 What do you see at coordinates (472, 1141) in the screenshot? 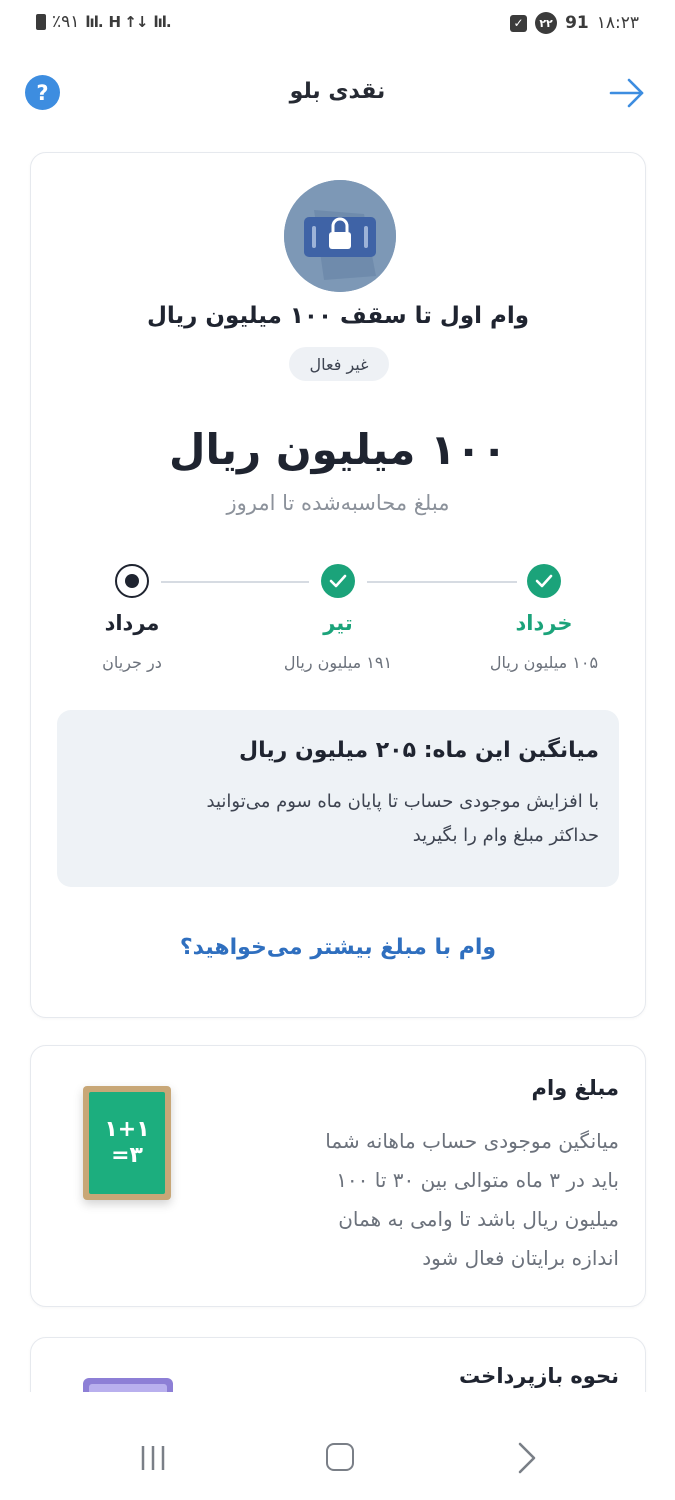
I see `description-line: میانگین موجودی حساب ماهانه شما` at bounding box center [472, 1141].